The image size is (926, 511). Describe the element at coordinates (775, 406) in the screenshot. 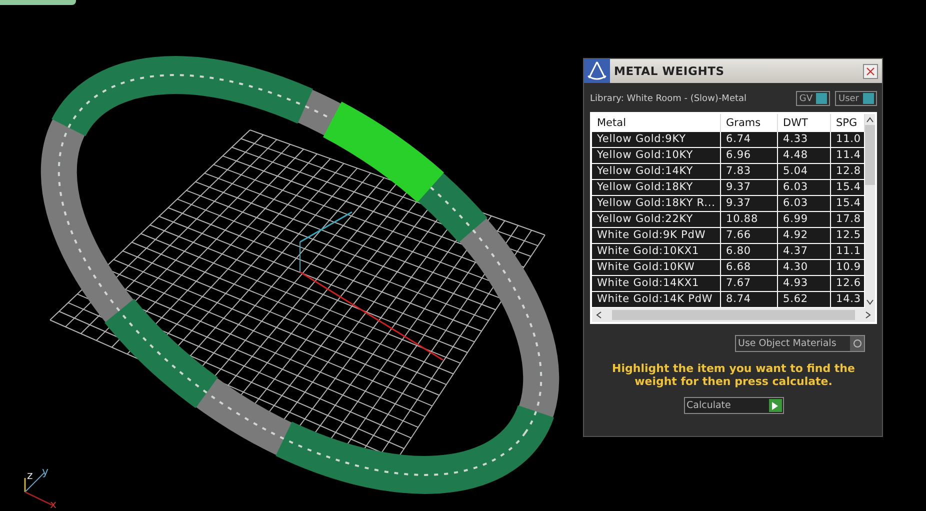

I see `play-icon` at that location.